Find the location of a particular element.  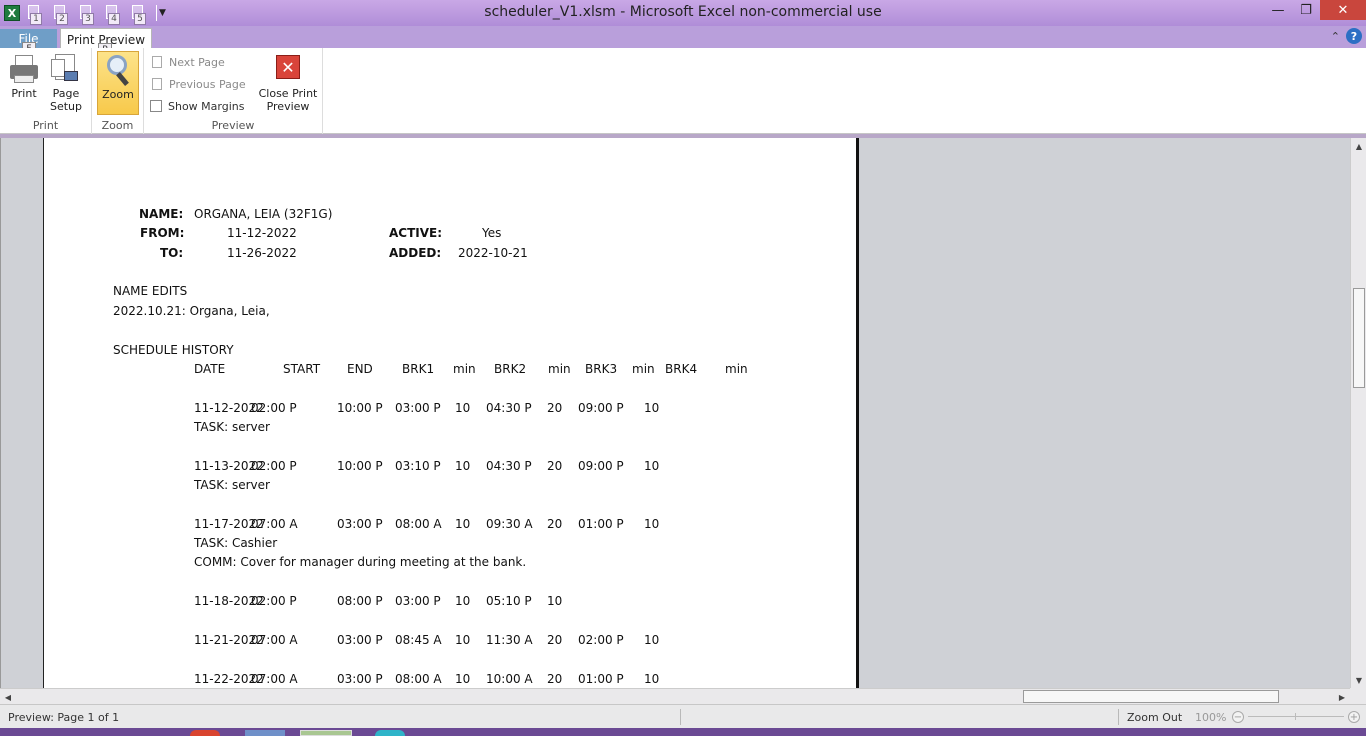

scroll-left-icon: ◀ is located at coordinates (8, 697).